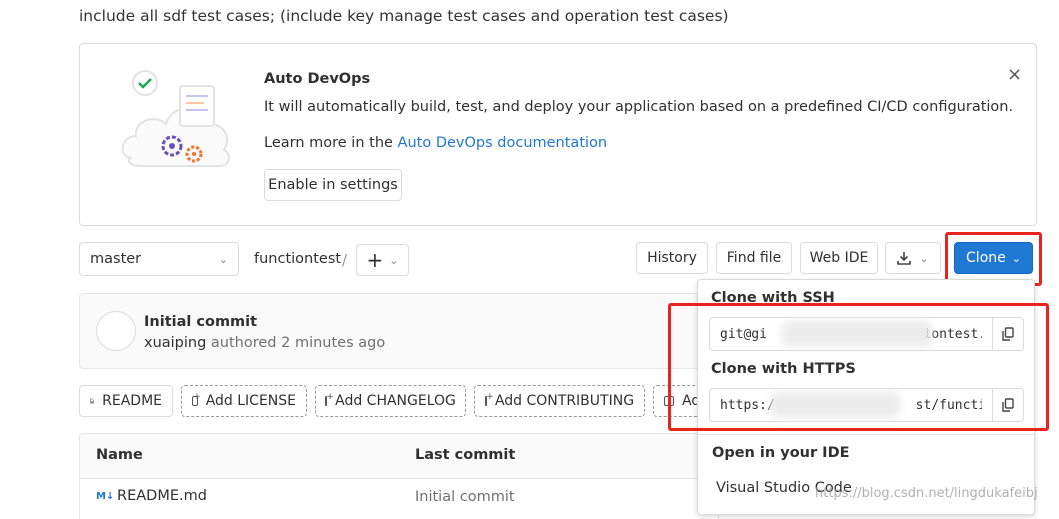 This screenshot has width=1059, height=519. What do you see at coordinates (333, 185) in the screenshot?
I see `enable-in-settings-button: Enable in settings` at bounding box center [333, 185].